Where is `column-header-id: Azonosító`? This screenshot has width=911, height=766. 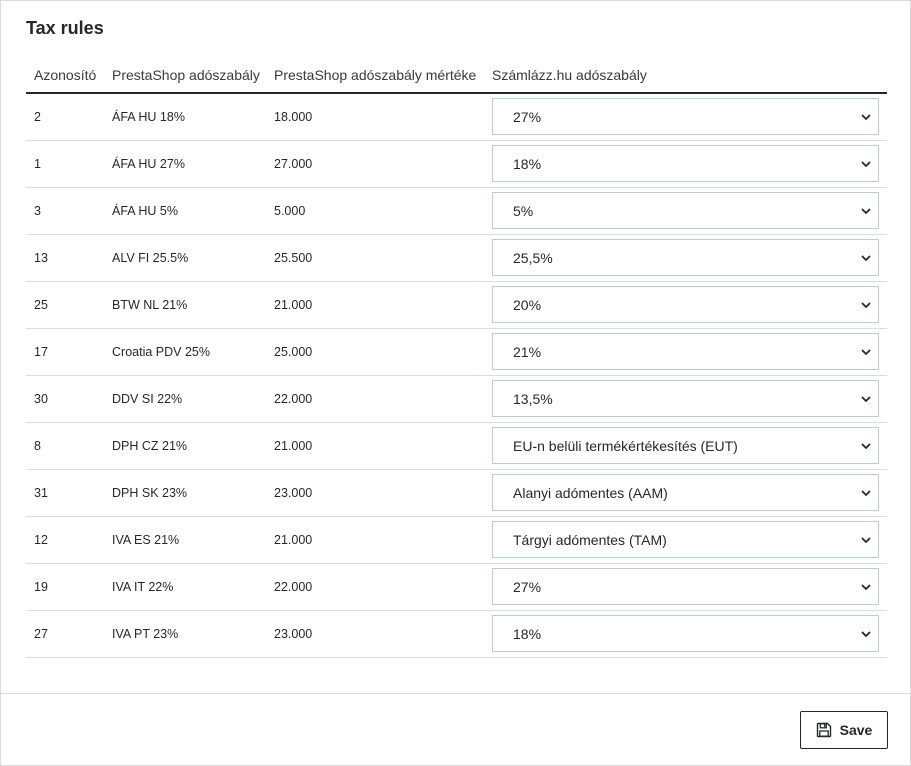 column-header-id: Azonosító is located at coordinates (65, 75).